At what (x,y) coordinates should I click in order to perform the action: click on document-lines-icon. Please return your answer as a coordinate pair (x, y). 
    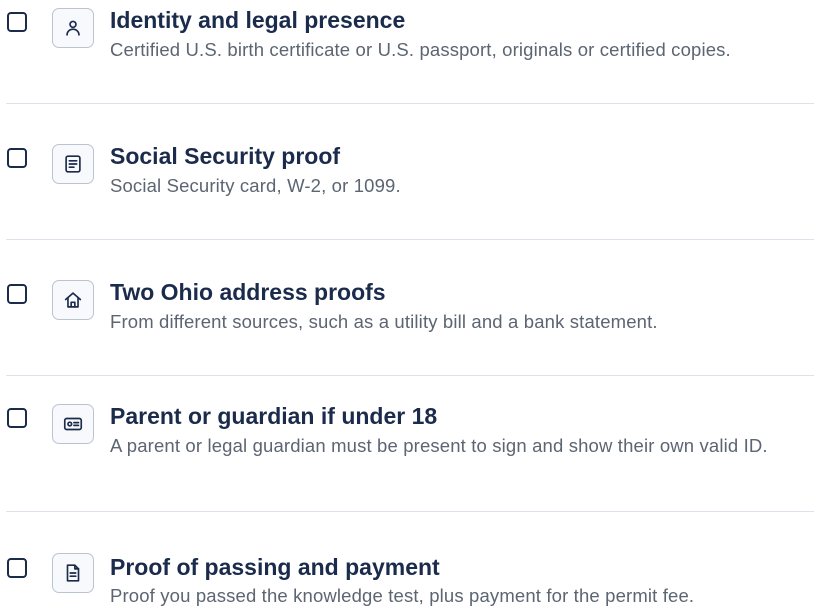
    Looking at the image, I should click on (73, 164).